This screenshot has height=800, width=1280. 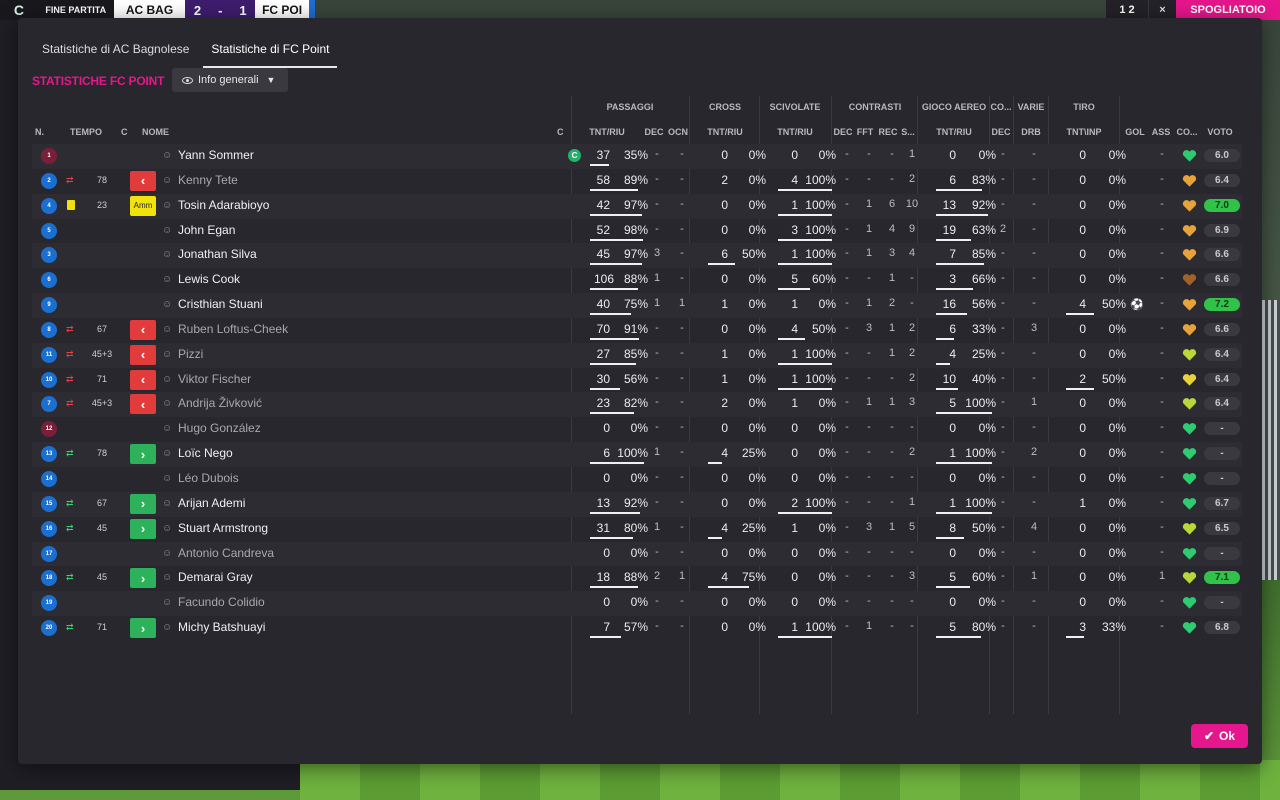 What do you see at coordinates (983, 328) in the screenshot?
I see `aerial-pct: 33%` at bounding box center [983, 328].